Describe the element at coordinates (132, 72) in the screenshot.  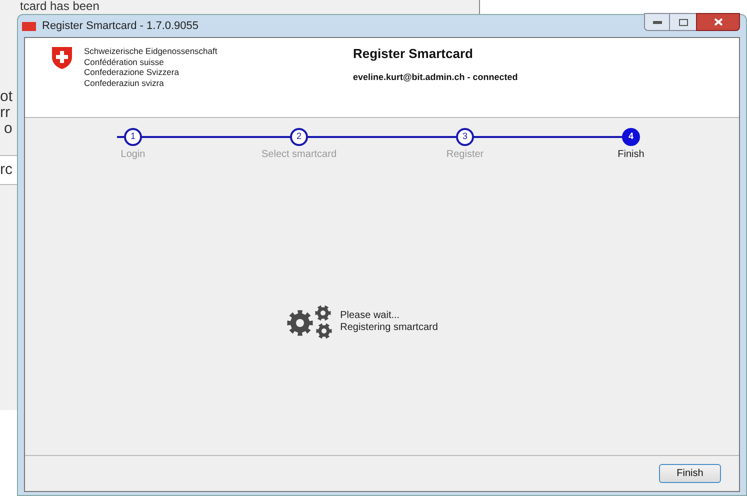
I see `organization-name: Confederazione Svizzera` at that location.